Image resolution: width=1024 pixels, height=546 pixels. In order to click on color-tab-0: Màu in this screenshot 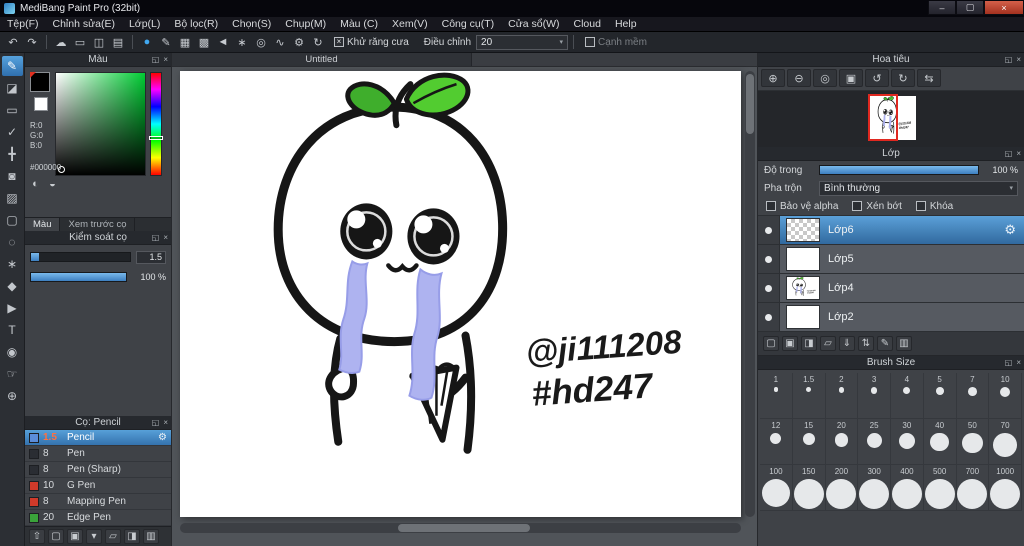, I will do `click(43, 224)`.